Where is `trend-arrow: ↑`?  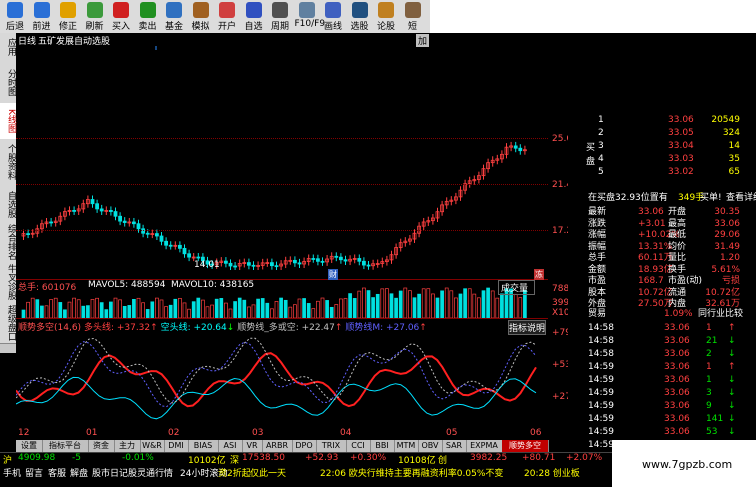
trend-arrow: ↑ is located at coordinates (338, 328).